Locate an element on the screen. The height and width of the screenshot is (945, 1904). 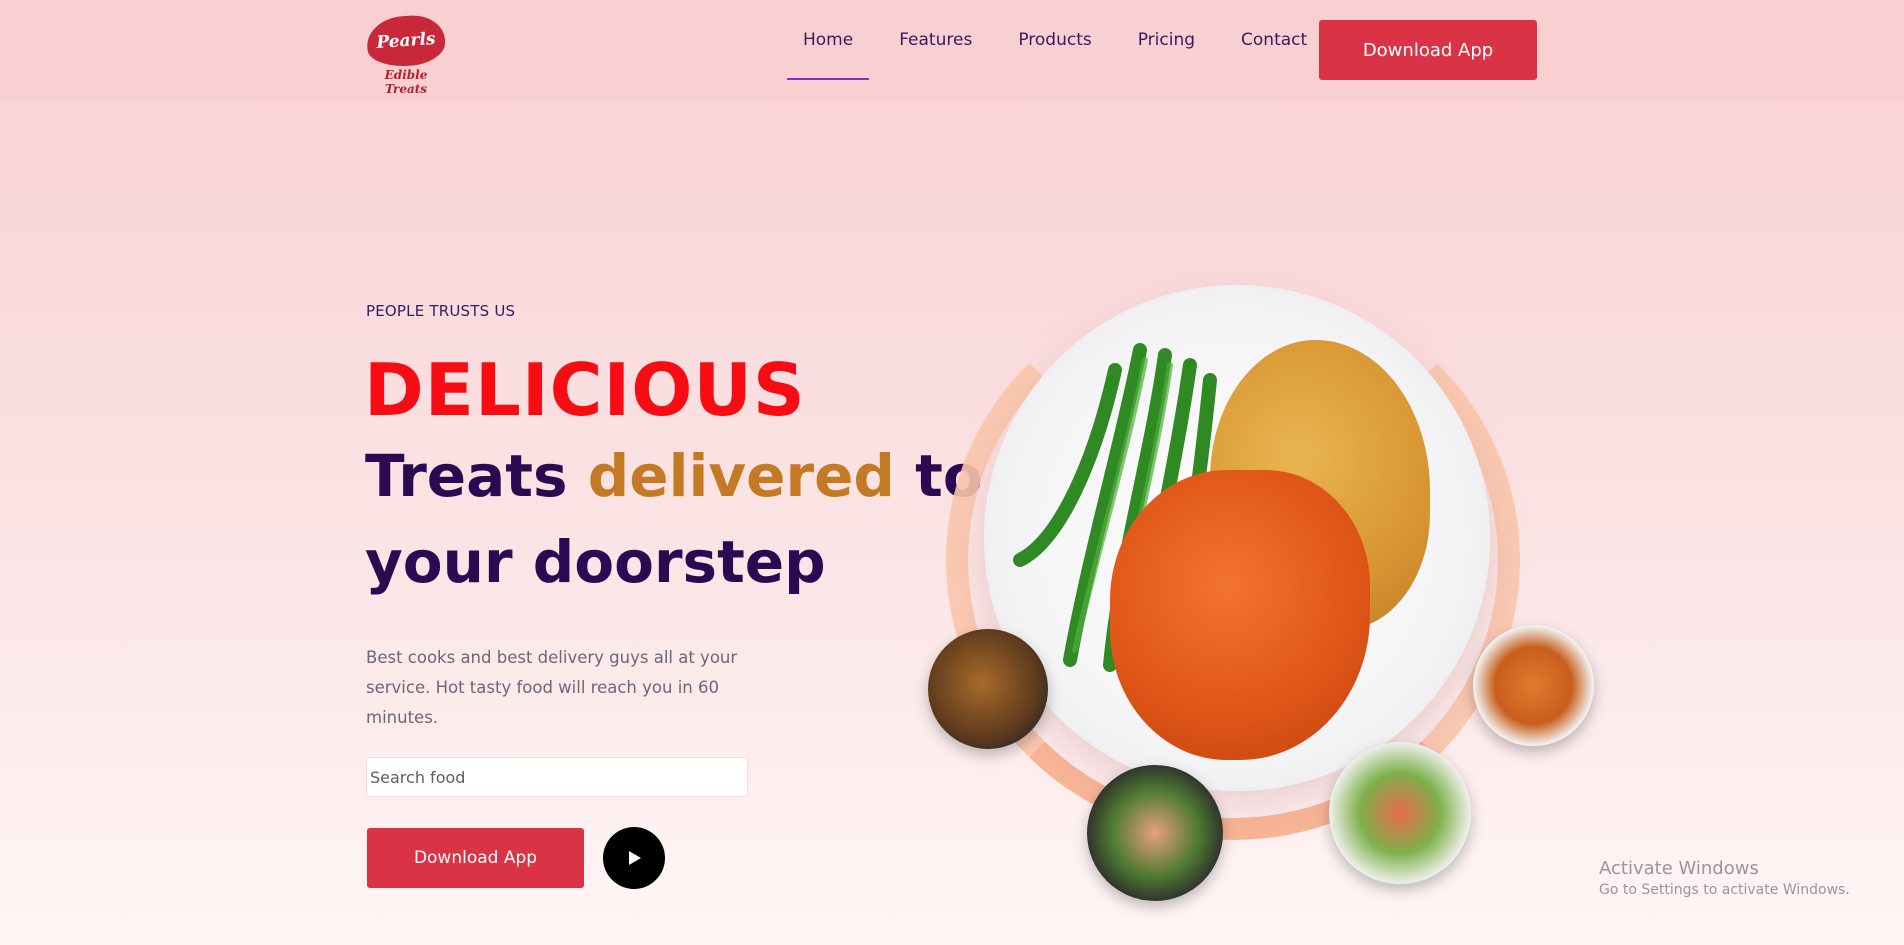
hero-headline-primary: DELICIOUS is located at coordinates (585, 390).